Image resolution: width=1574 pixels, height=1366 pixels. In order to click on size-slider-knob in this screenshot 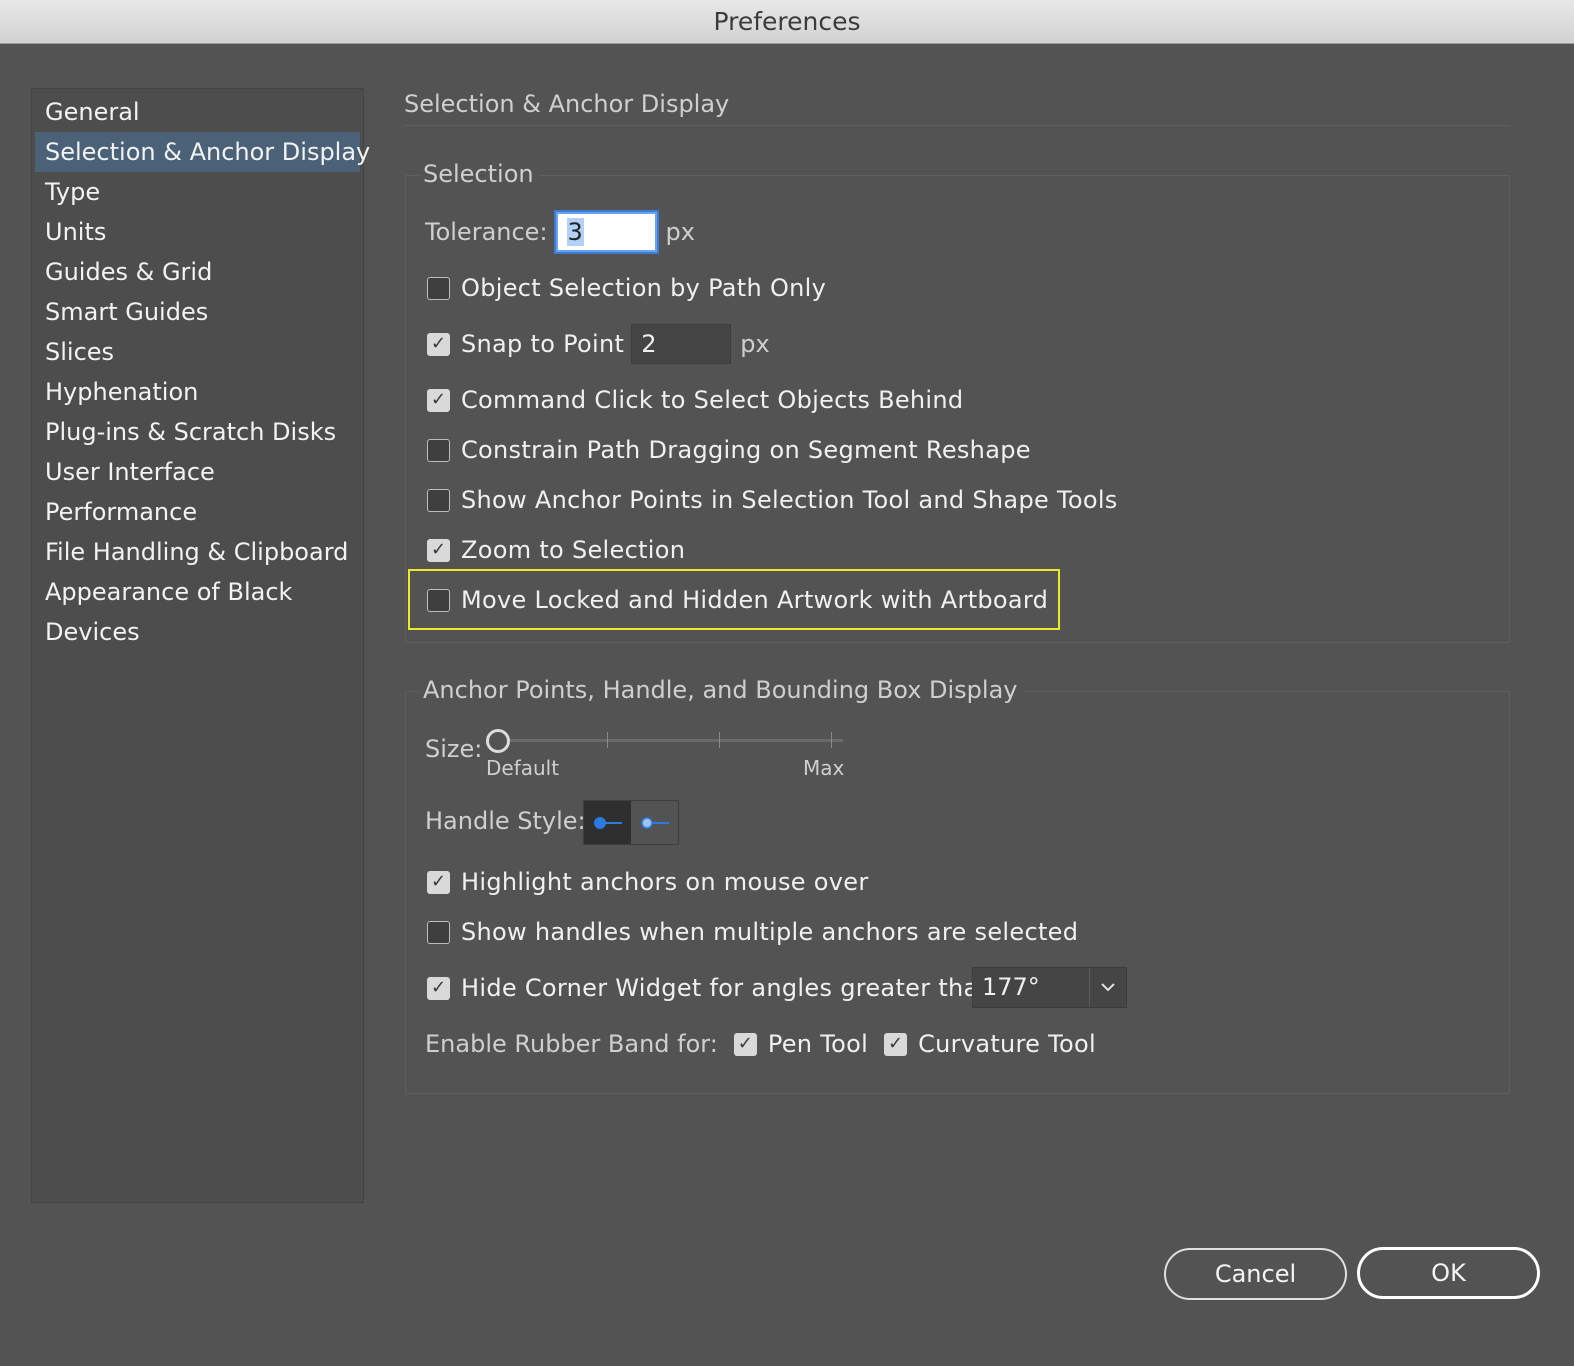, I will do `click(498, 741)`.